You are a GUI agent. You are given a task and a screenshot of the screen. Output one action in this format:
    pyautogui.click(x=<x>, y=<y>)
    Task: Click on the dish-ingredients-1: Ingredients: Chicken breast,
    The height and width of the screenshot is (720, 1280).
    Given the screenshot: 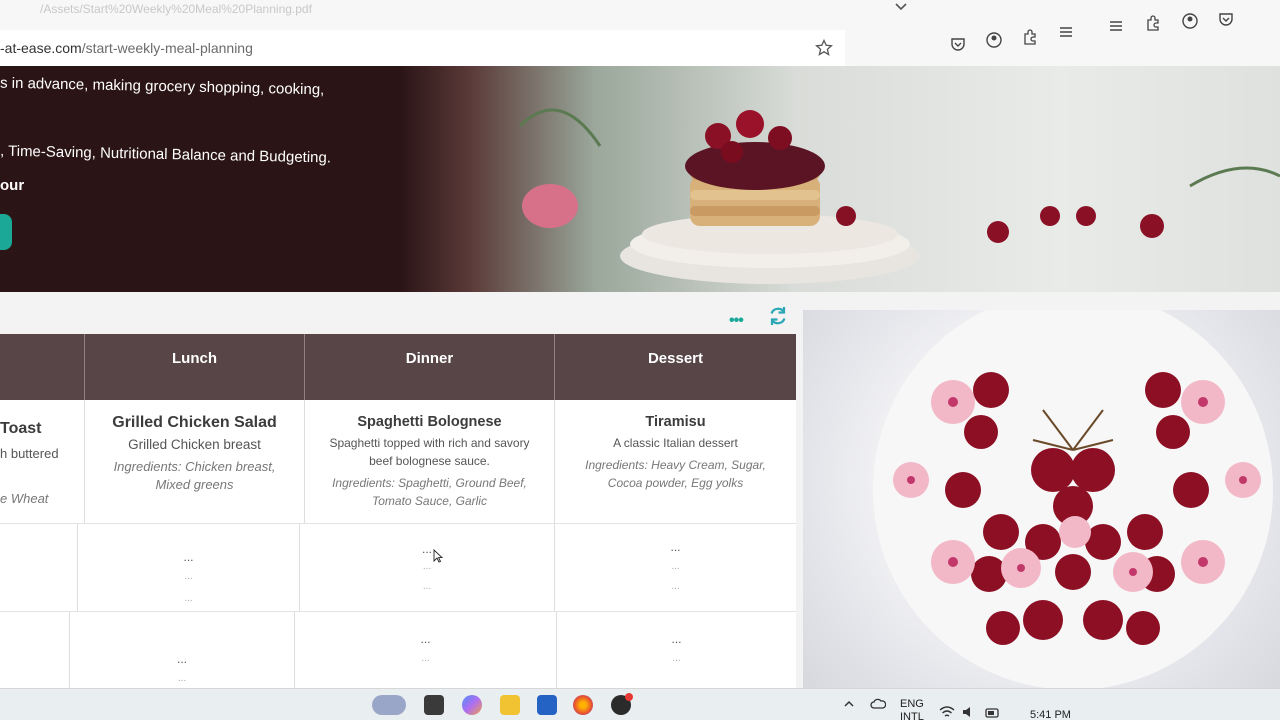 What is the action you would take?
    pyautogui.click(x=194, y=466)
    